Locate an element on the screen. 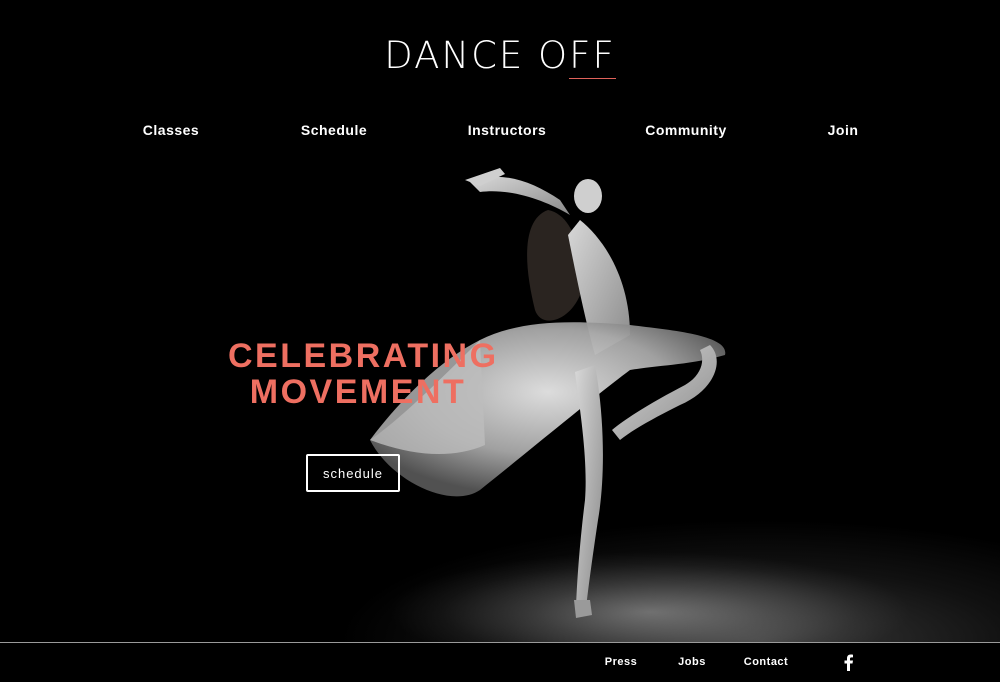 The width and height of the screenshot is (1000, 682). nav-item-schedule: Schedule is located at coordinates (334, 130).